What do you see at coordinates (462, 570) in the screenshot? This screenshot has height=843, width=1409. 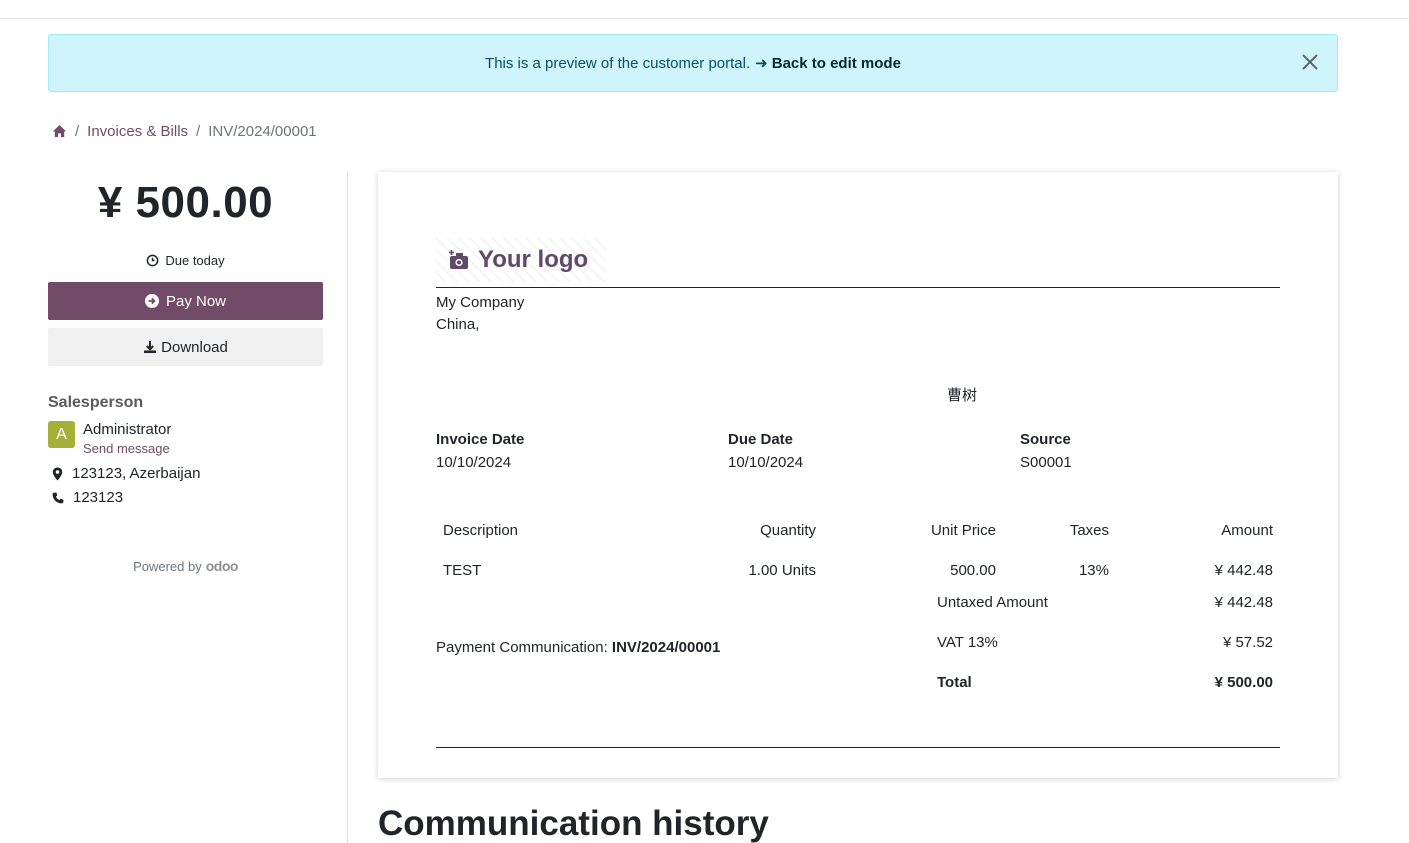 I see `line-description: TEST` at bounding box center [462, 570].